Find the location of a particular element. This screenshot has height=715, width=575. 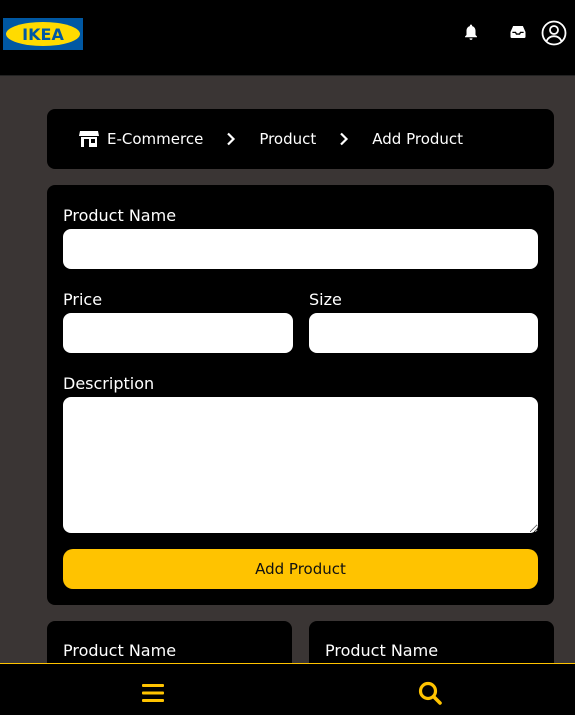

breadcrumb: E-Commerce Product Add Product is located at coordinates (300, 139).